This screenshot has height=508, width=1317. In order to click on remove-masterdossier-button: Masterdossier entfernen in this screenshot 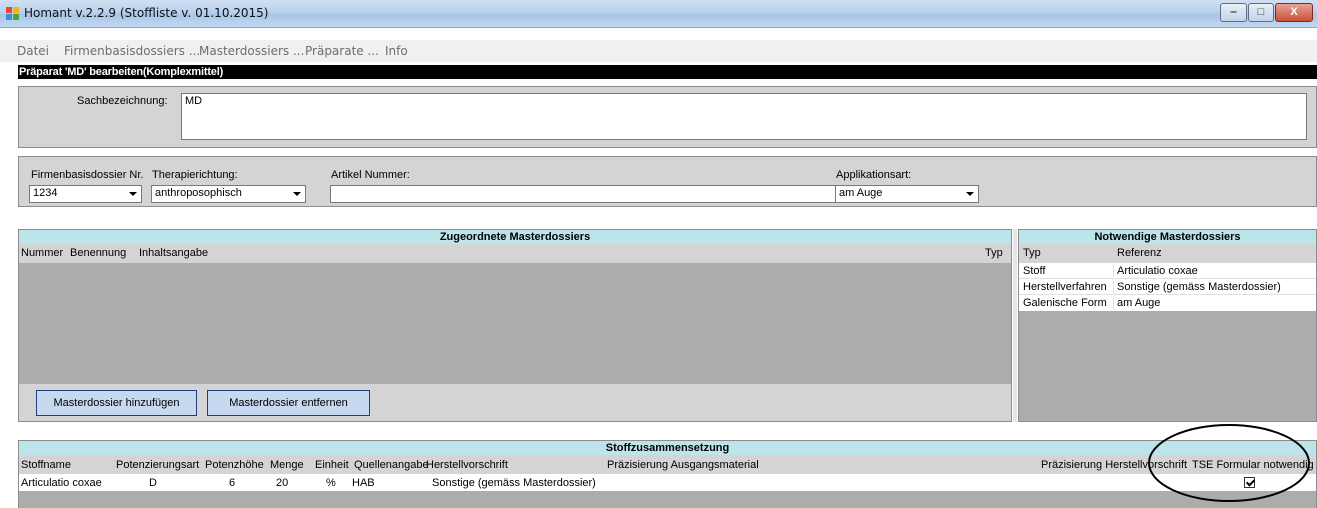, I will do `click(288, 403)`.